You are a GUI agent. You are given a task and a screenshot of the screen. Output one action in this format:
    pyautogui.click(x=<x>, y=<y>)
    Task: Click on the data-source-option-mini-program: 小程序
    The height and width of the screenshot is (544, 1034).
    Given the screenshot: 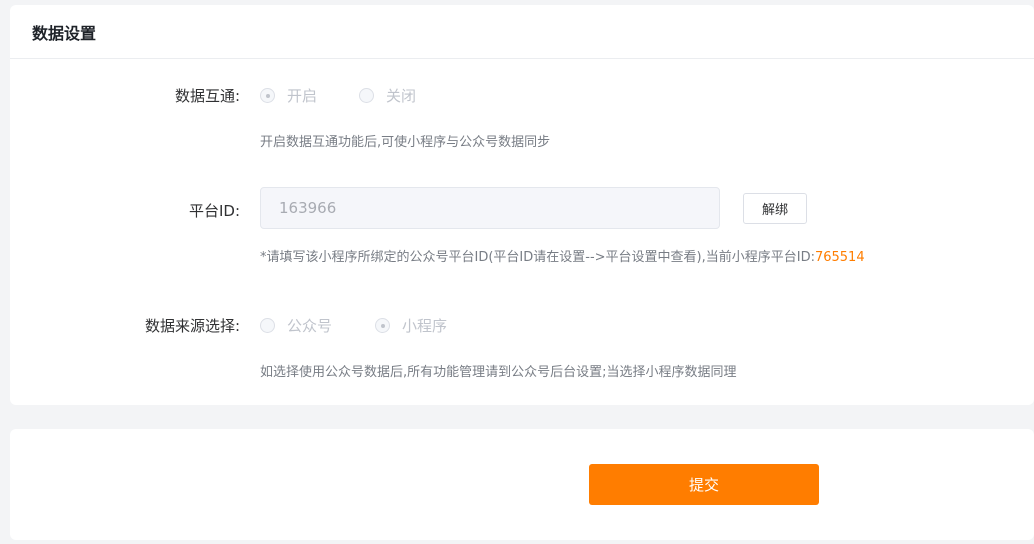 What is the action you would take?
    pyautogui.click(x=411, y=325)
    